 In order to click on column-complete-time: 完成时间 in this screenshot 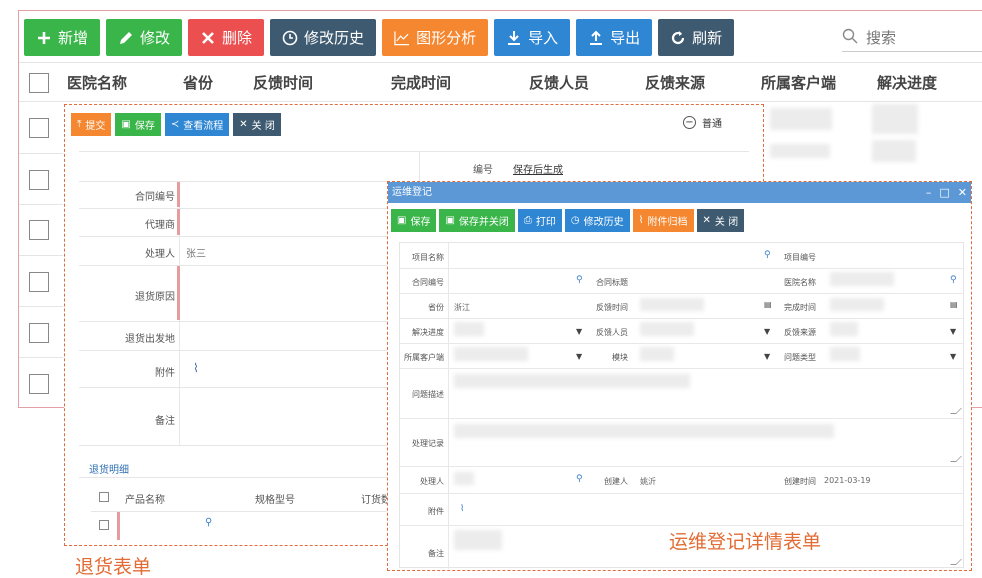, I will do `click(421, 83)`.